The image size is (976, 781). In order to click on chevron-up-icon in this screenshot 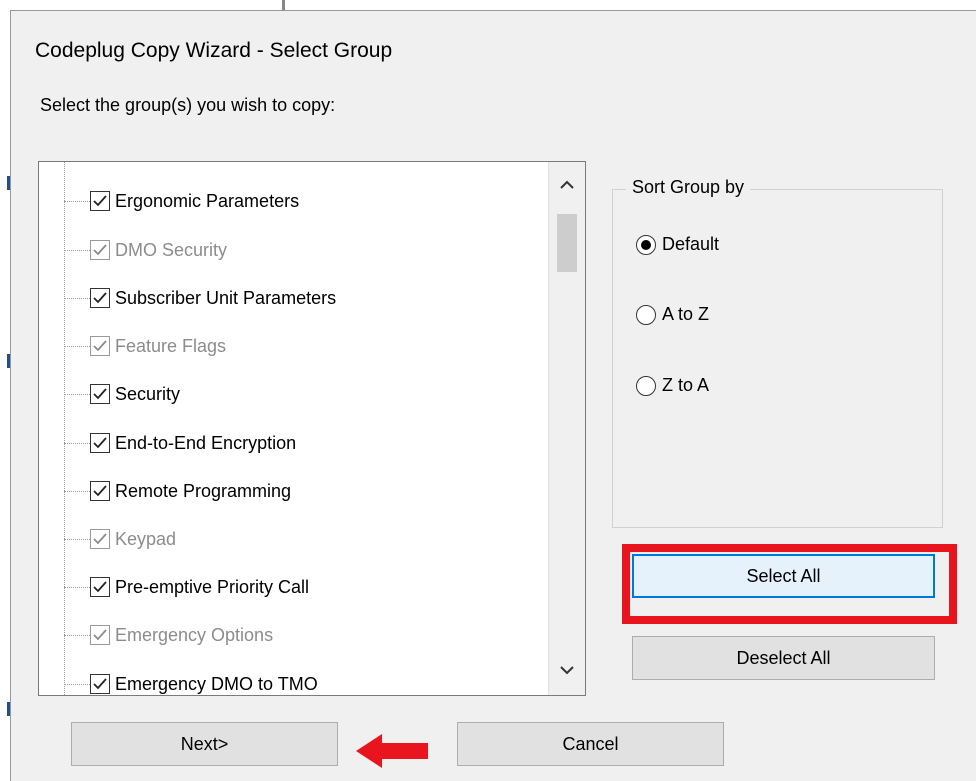, I will do `click(567, 184)`.